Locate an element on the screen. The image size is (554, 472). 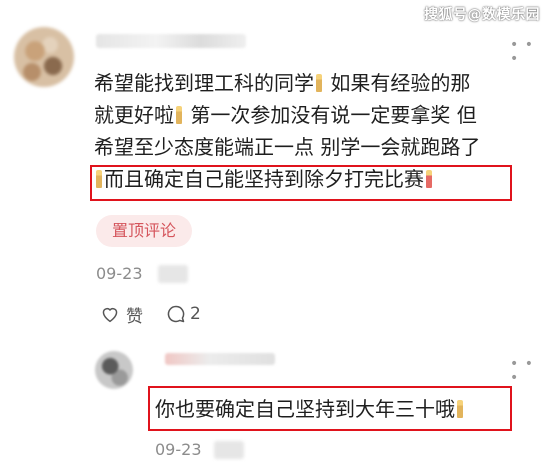
commenter-avatar is located at coordinates (44, 57).